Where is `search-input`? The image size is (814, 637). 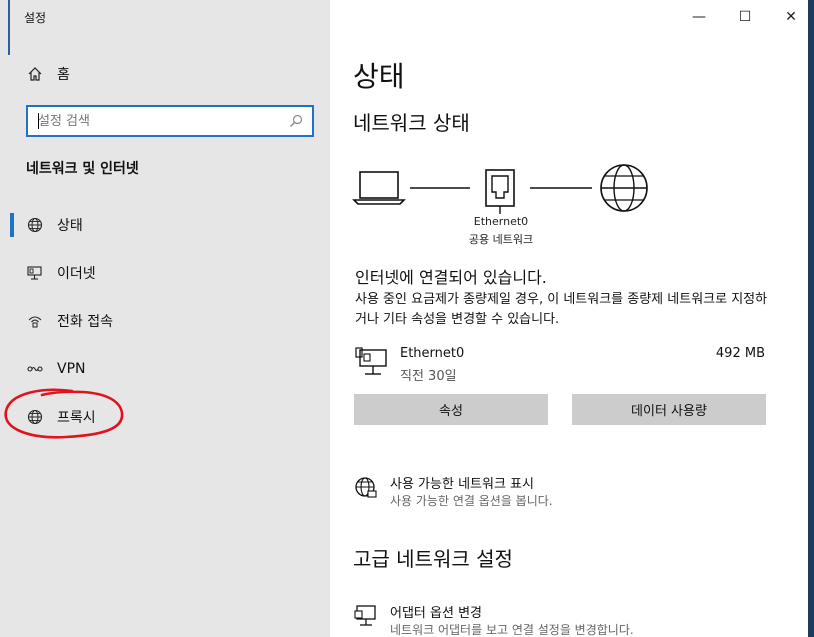 search-input is located at coordinates (153, 121).